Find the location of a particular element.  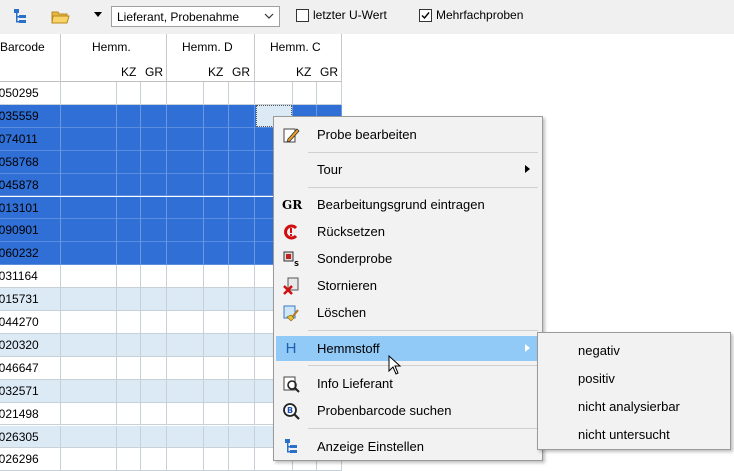

menu-item-ruecksetzen: Rücksetzen is located at coordinates (408, 231).